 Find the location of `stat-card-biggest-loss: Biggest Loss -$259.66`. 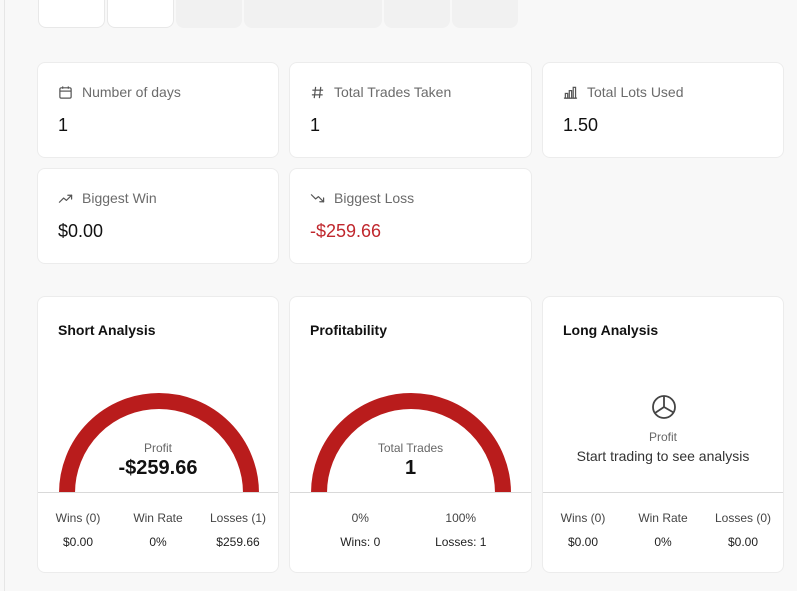

stat-card-biggest-loss: Biggest Loss -$259.66 is located at coordinates (410, 216).